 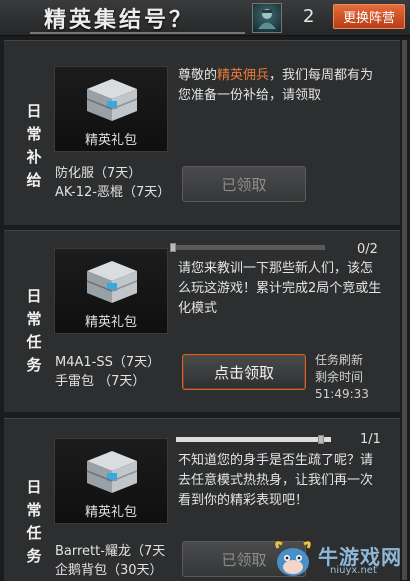 What do you see at coordinates (309, 16) in the screenshot?
I see `camp-count: 2` at bounding box center [309, 16].